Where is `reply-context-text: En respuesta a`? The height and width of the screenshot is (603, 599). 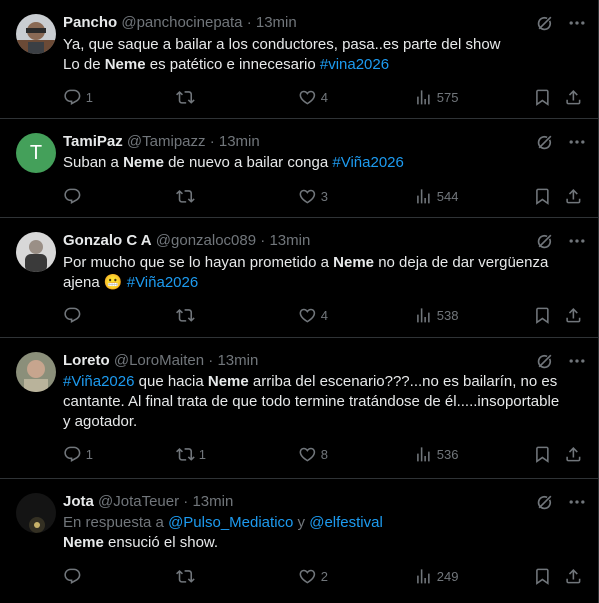
reply-context-text: En respuesta a is located at coordinates (116, 522).